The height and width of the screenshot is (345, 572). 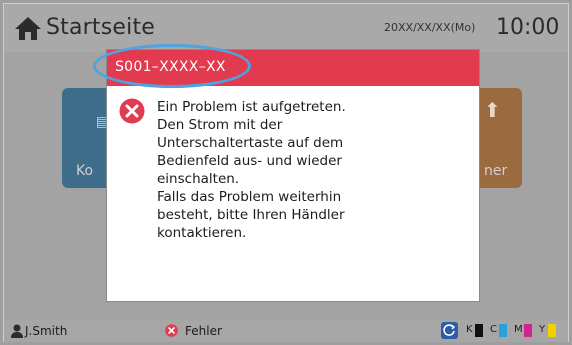 I want to click on message-line: einschalten., so click(x=198, y=179).